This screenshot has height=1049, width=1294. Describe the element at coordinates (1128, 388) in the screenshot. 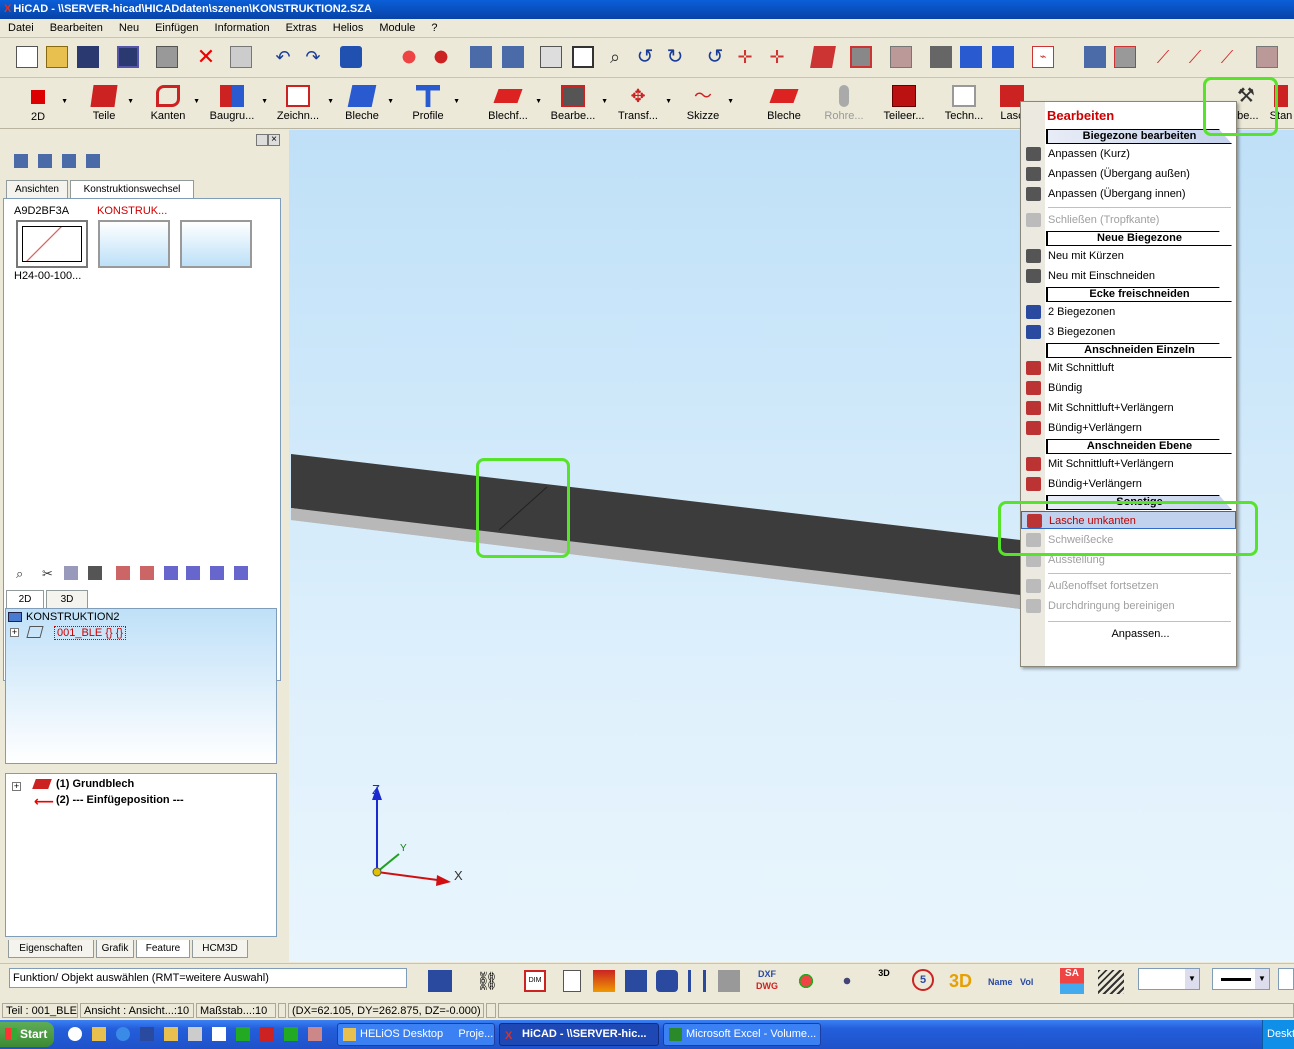

I see `menu-item: Bündig` at that location.